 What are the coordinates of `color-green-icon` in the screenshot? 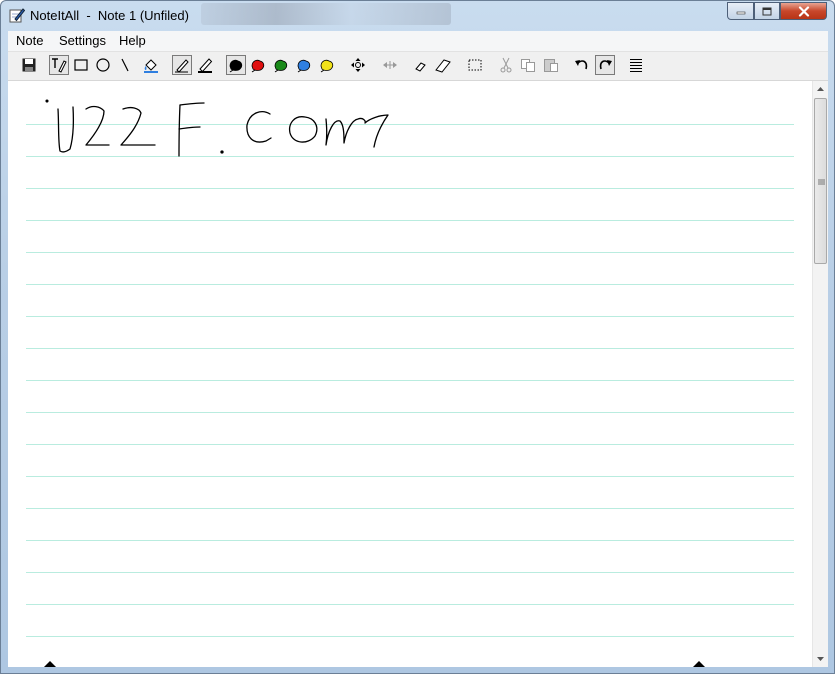 It's located at (281, 66).